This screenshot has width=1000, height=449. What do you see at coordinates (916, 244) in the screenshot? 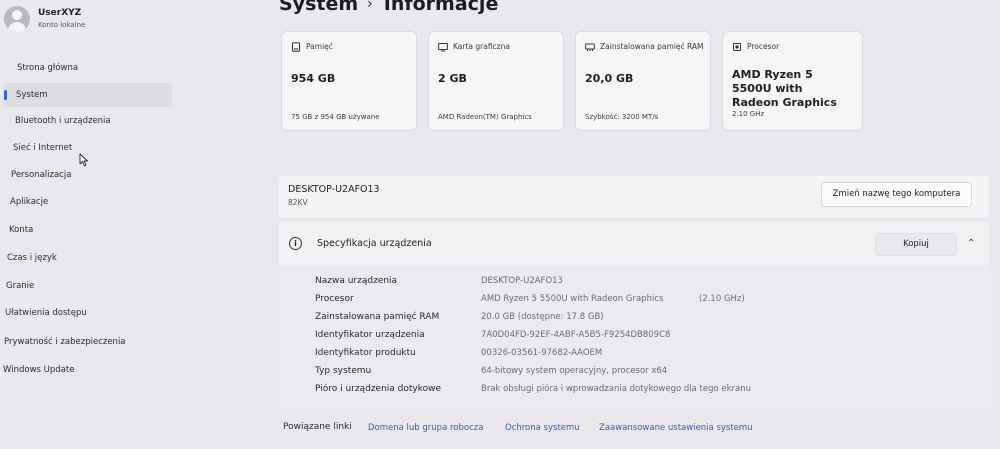
I see `copy-button: Kopiuj` at bounding box center [916, 244].